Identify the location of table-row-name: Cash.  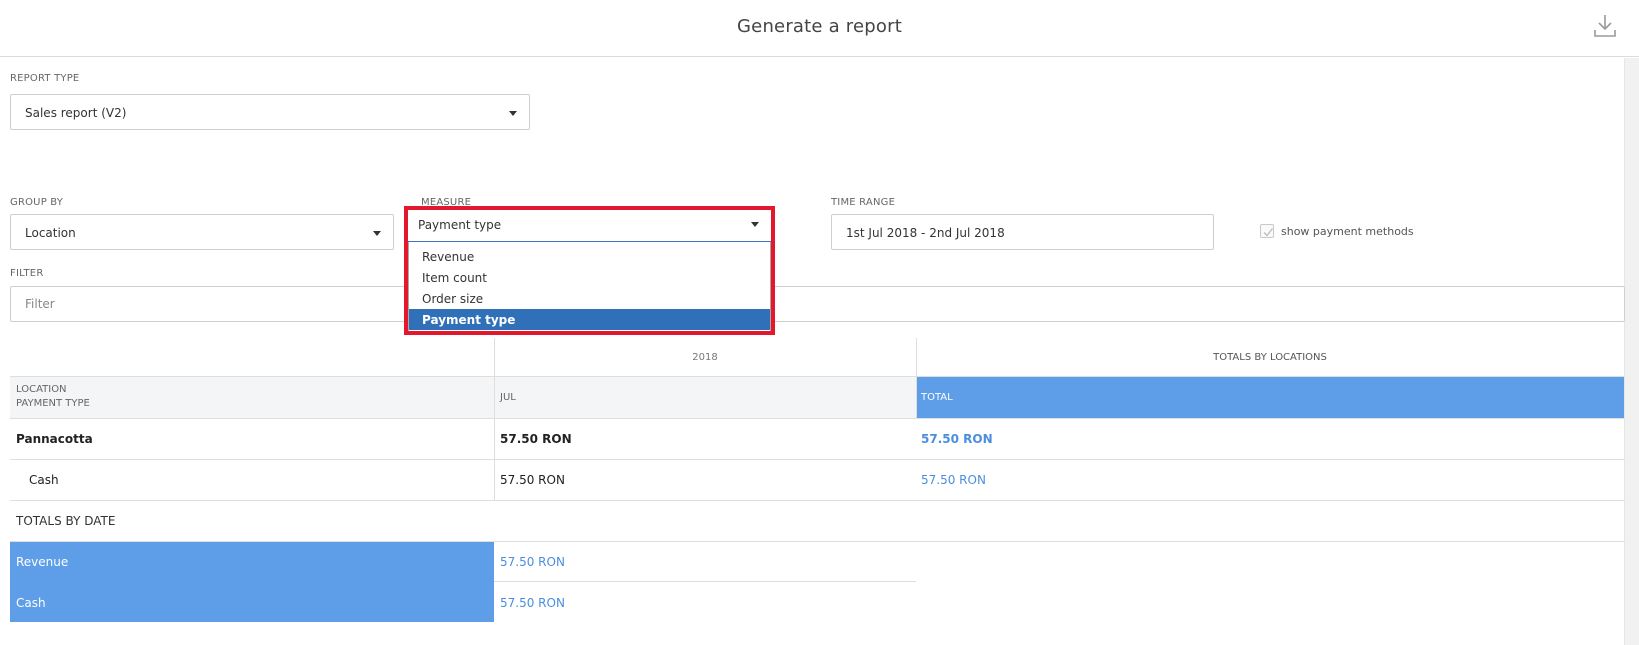
(44, 480).